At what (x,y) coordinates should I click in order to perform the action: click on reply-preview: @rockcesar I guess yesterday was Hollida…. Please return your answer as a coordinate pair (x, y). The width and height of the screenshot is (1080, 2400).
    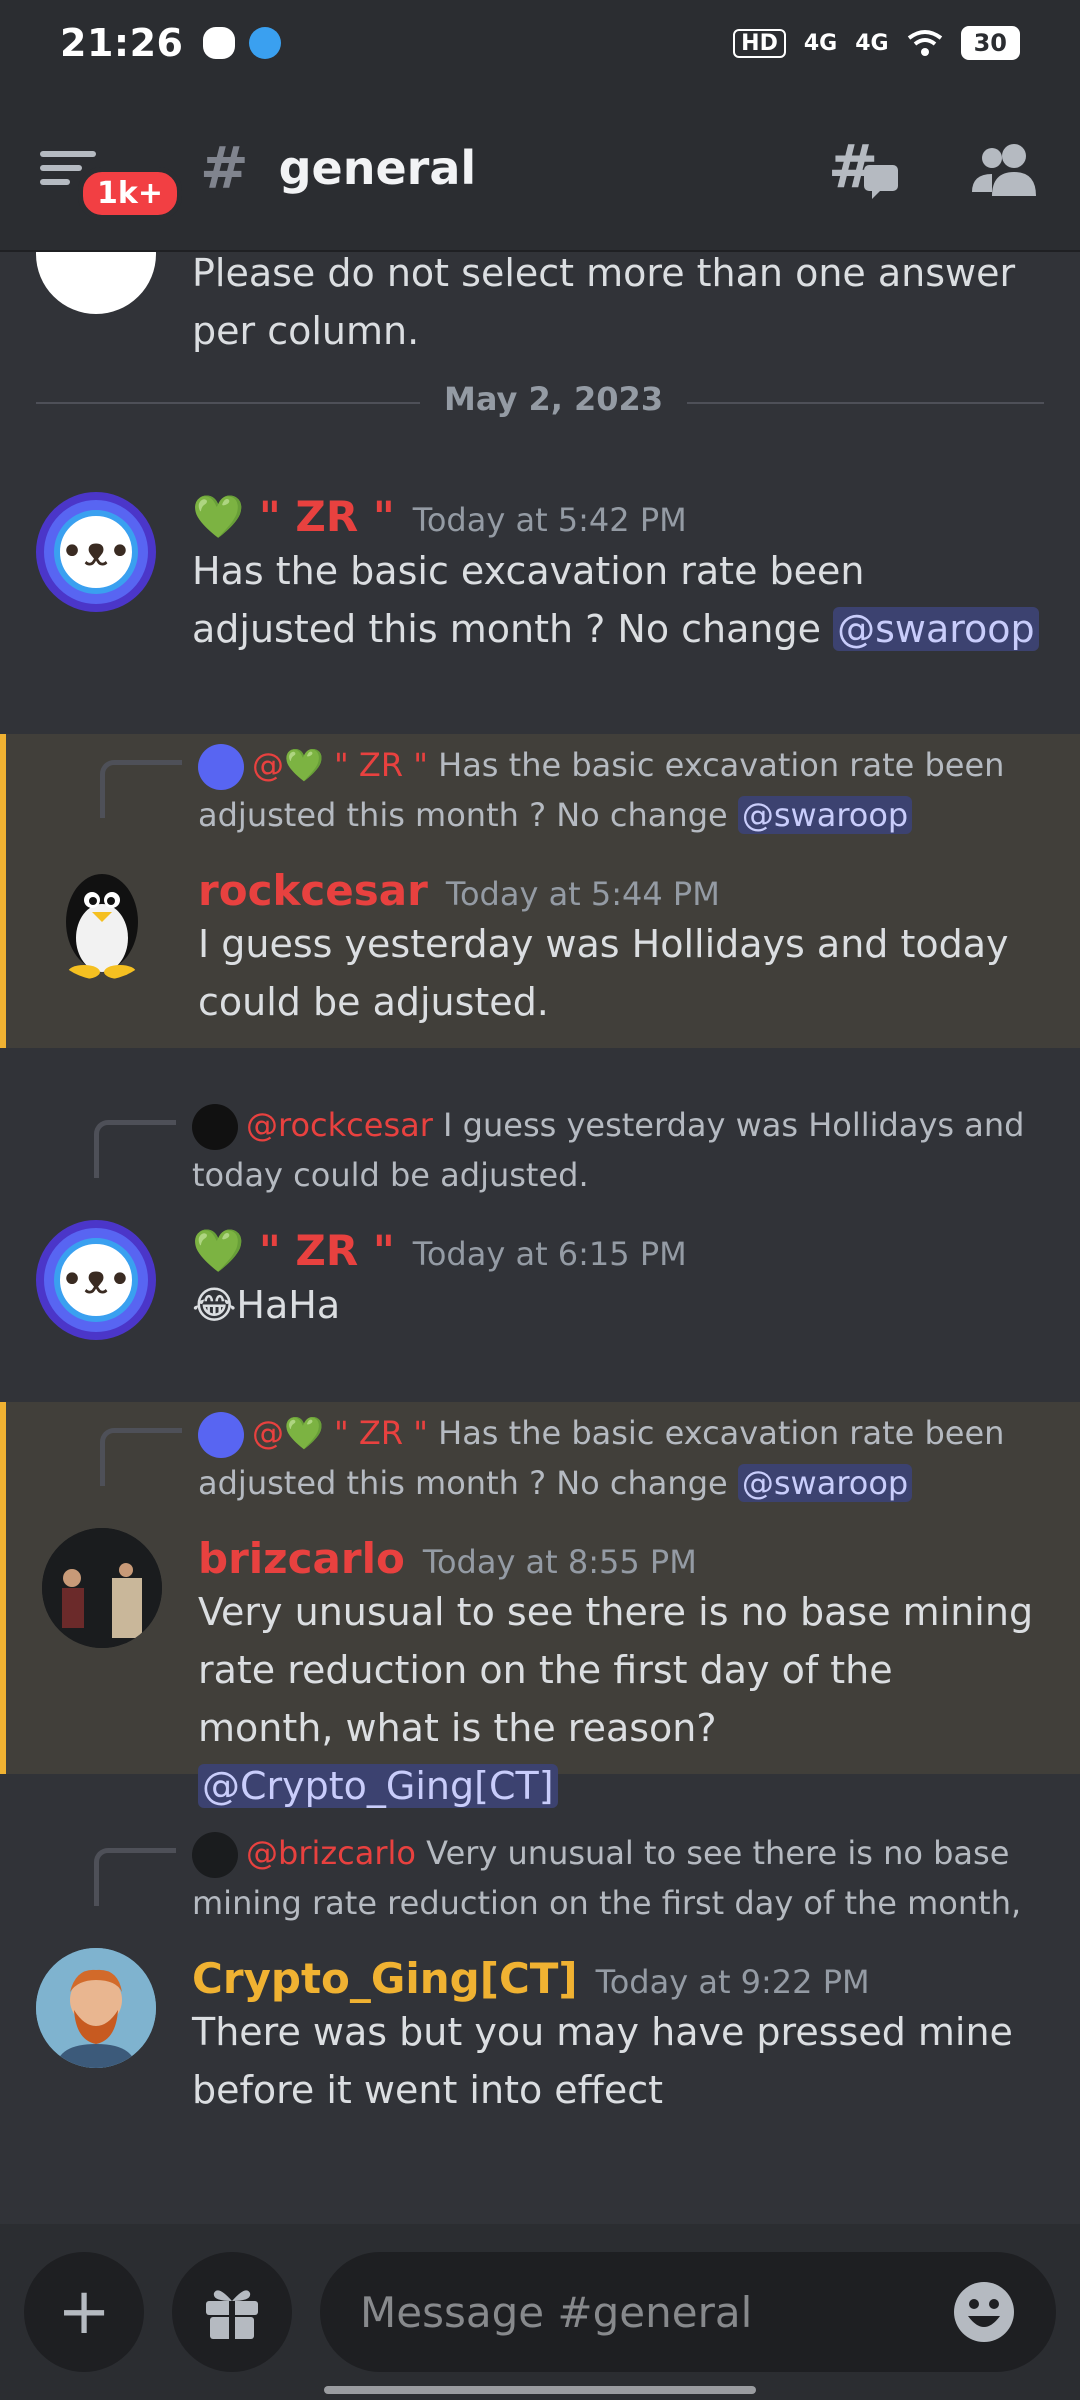
    Looking at the image, I should click on (616, 1147).